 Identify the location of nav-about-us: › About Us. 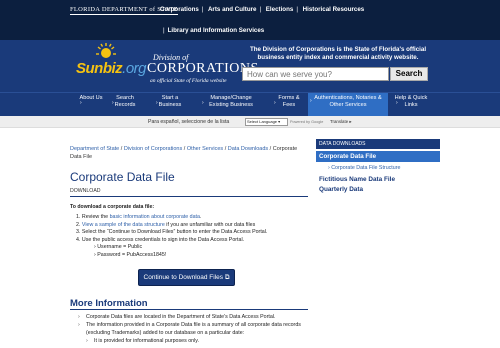
(91, 105).